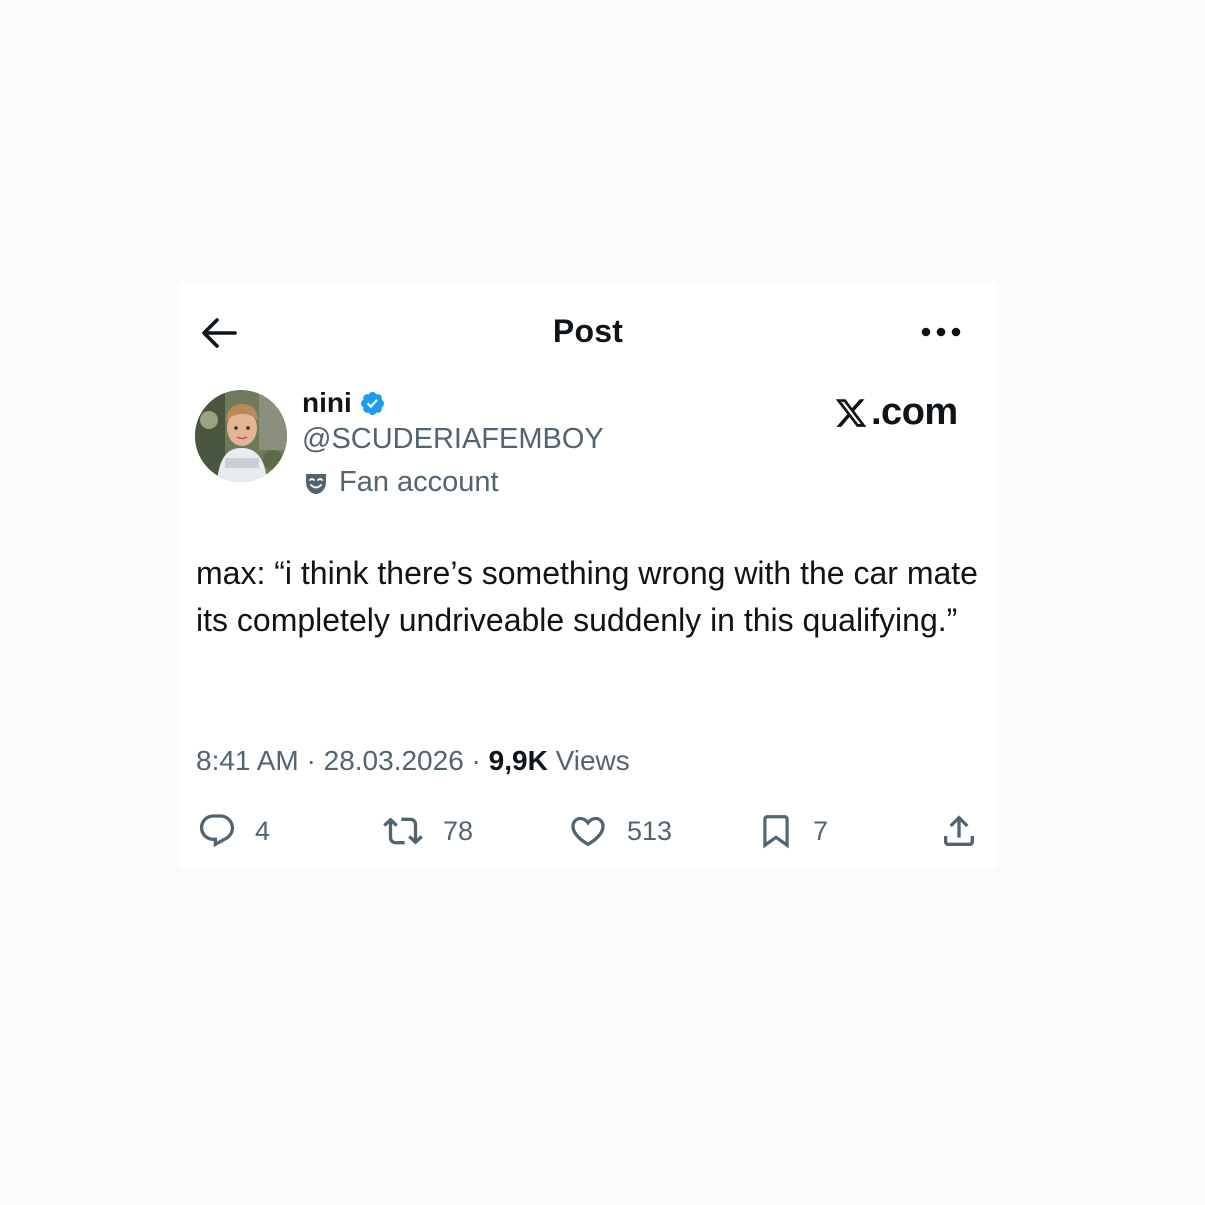 The height and width of the screenshot is (1205, 1205). I want to click on affiliation-label: Fan account, so click(401, 482).